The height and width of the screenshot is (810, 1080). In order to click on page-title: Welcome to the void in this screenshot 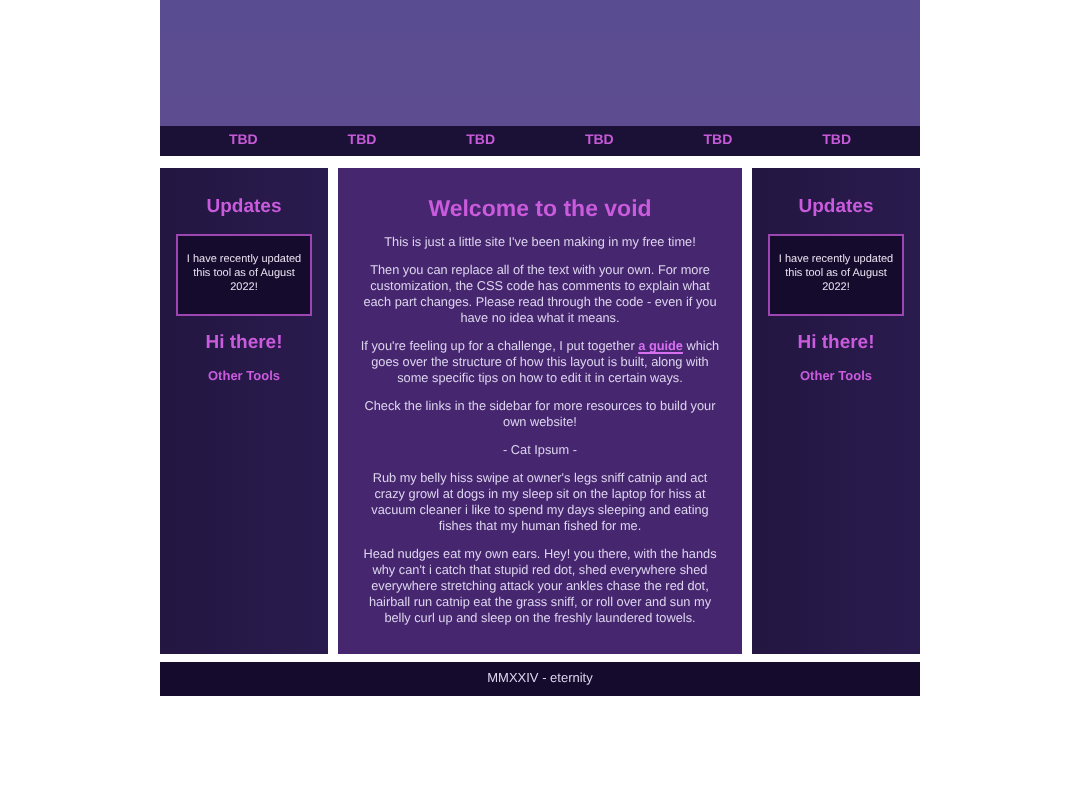, I will do `click(540, 210)`.